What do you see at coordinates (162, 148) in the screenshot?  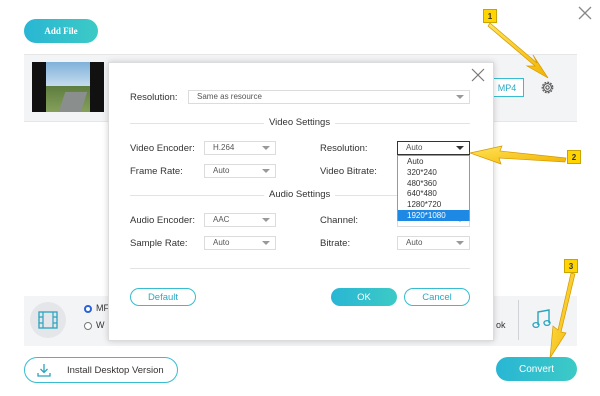 I see `video-encoder-label: Video Encoder:` at bounding box center [162, 148].